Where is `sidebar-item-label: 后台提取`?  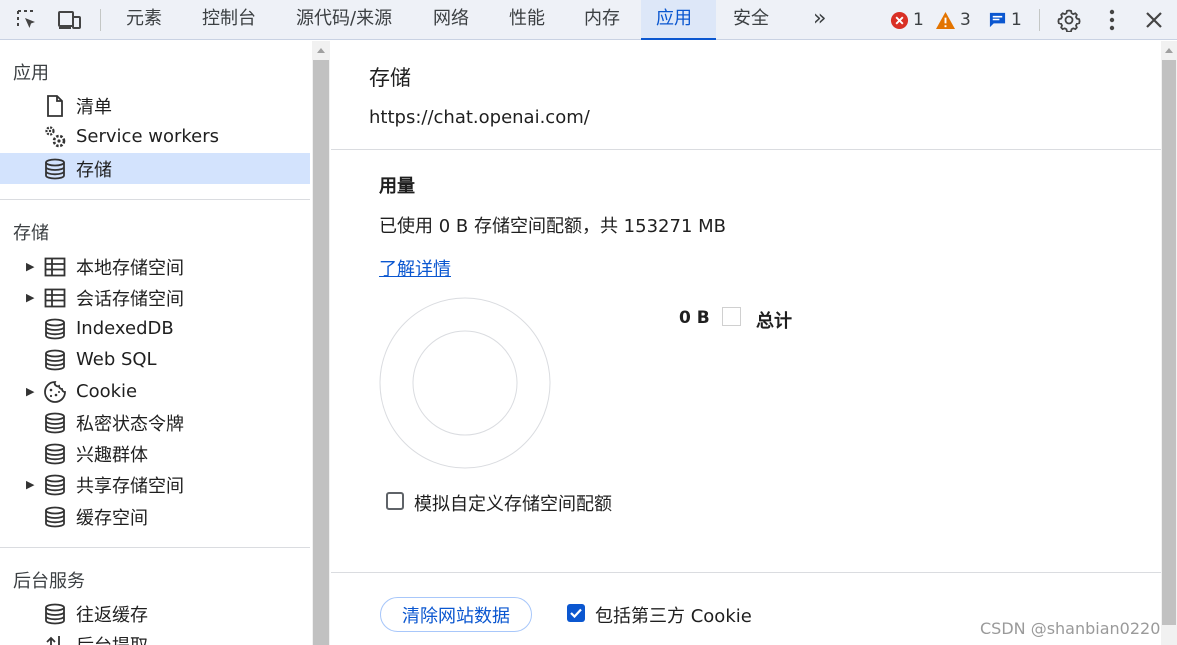
sidebar-item-label: 后台提取 is located at coordinates (112, 638).